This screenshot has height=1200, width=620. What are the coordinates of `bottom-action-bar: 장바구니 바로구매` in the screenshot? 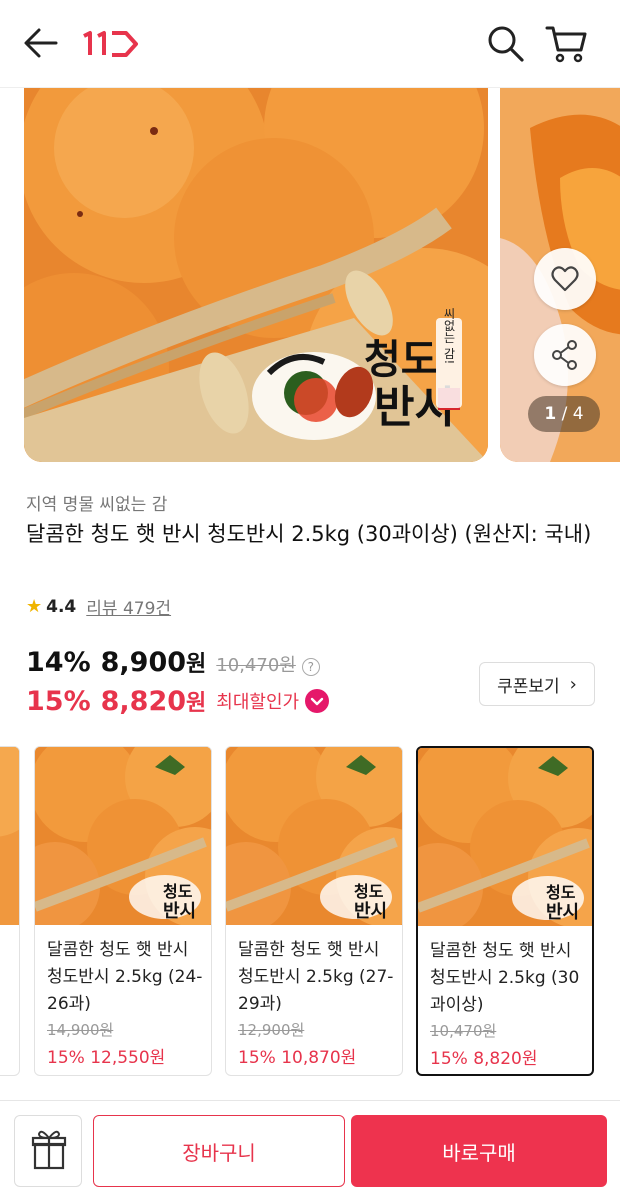 It's located at (310, 1150).